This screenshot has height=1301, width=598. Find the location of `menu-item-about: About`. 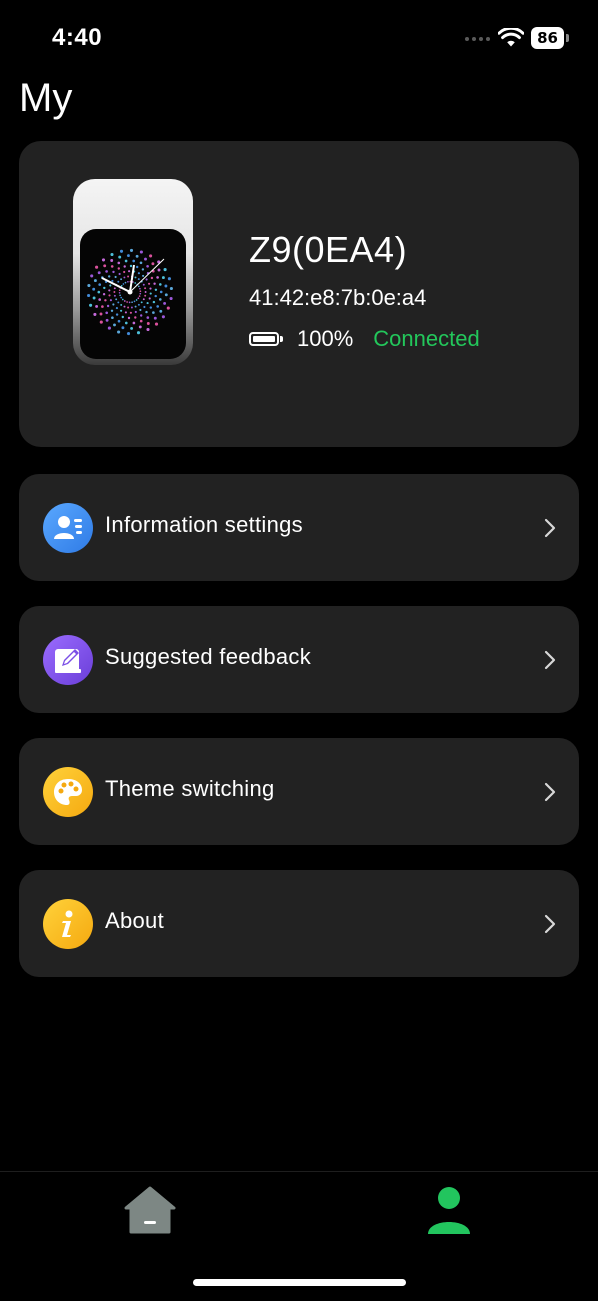

menu-item-about: About is located at coordinates (299, 923).